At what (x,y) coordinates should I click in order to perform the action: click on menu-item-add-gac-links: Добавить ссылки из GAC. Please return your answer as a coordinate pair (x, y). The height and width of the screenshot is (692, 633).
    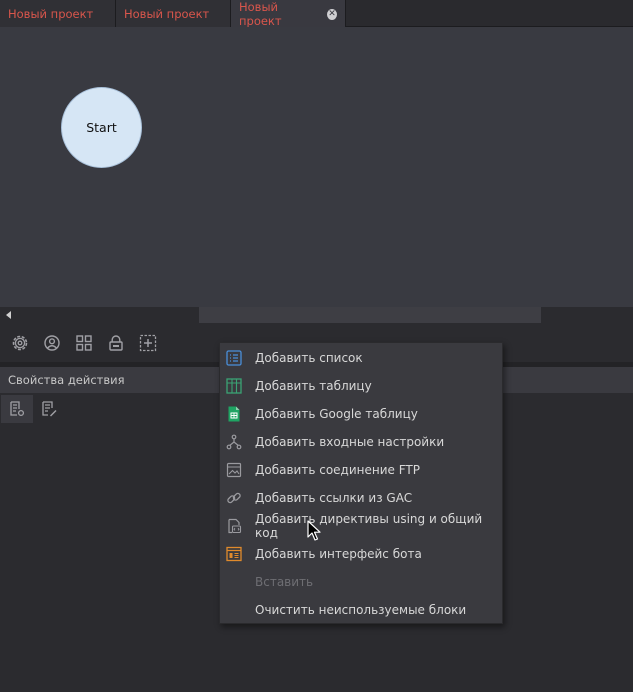
    Looking at the image, I should click on (361, 498).